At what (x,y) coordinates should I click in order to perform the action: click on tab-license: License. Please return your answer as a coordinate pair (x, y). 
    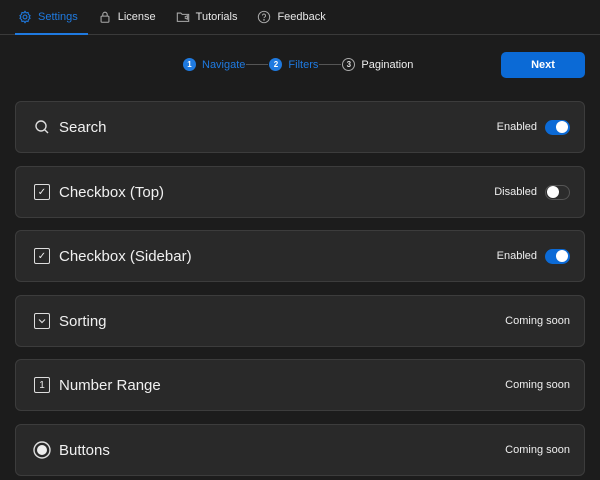
    Looking at the image, I should click on (130, 17).